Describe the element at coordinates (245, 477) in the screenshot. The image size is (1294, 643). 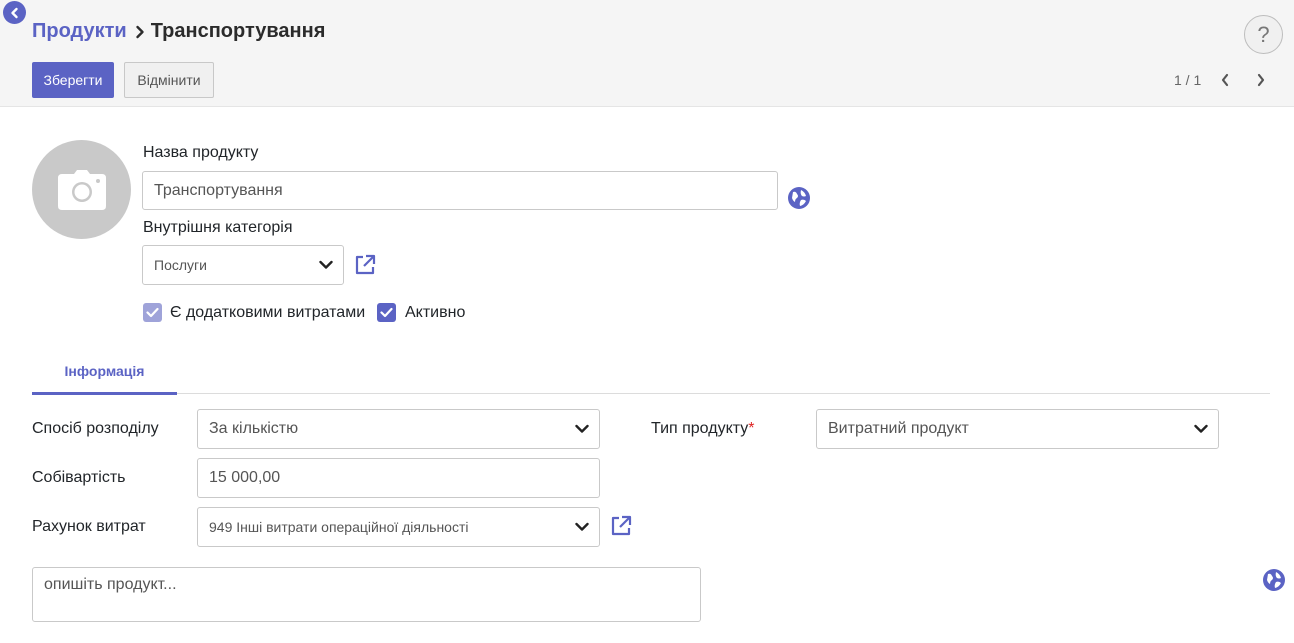
I see `cost-value: 15 000,00` at that location.